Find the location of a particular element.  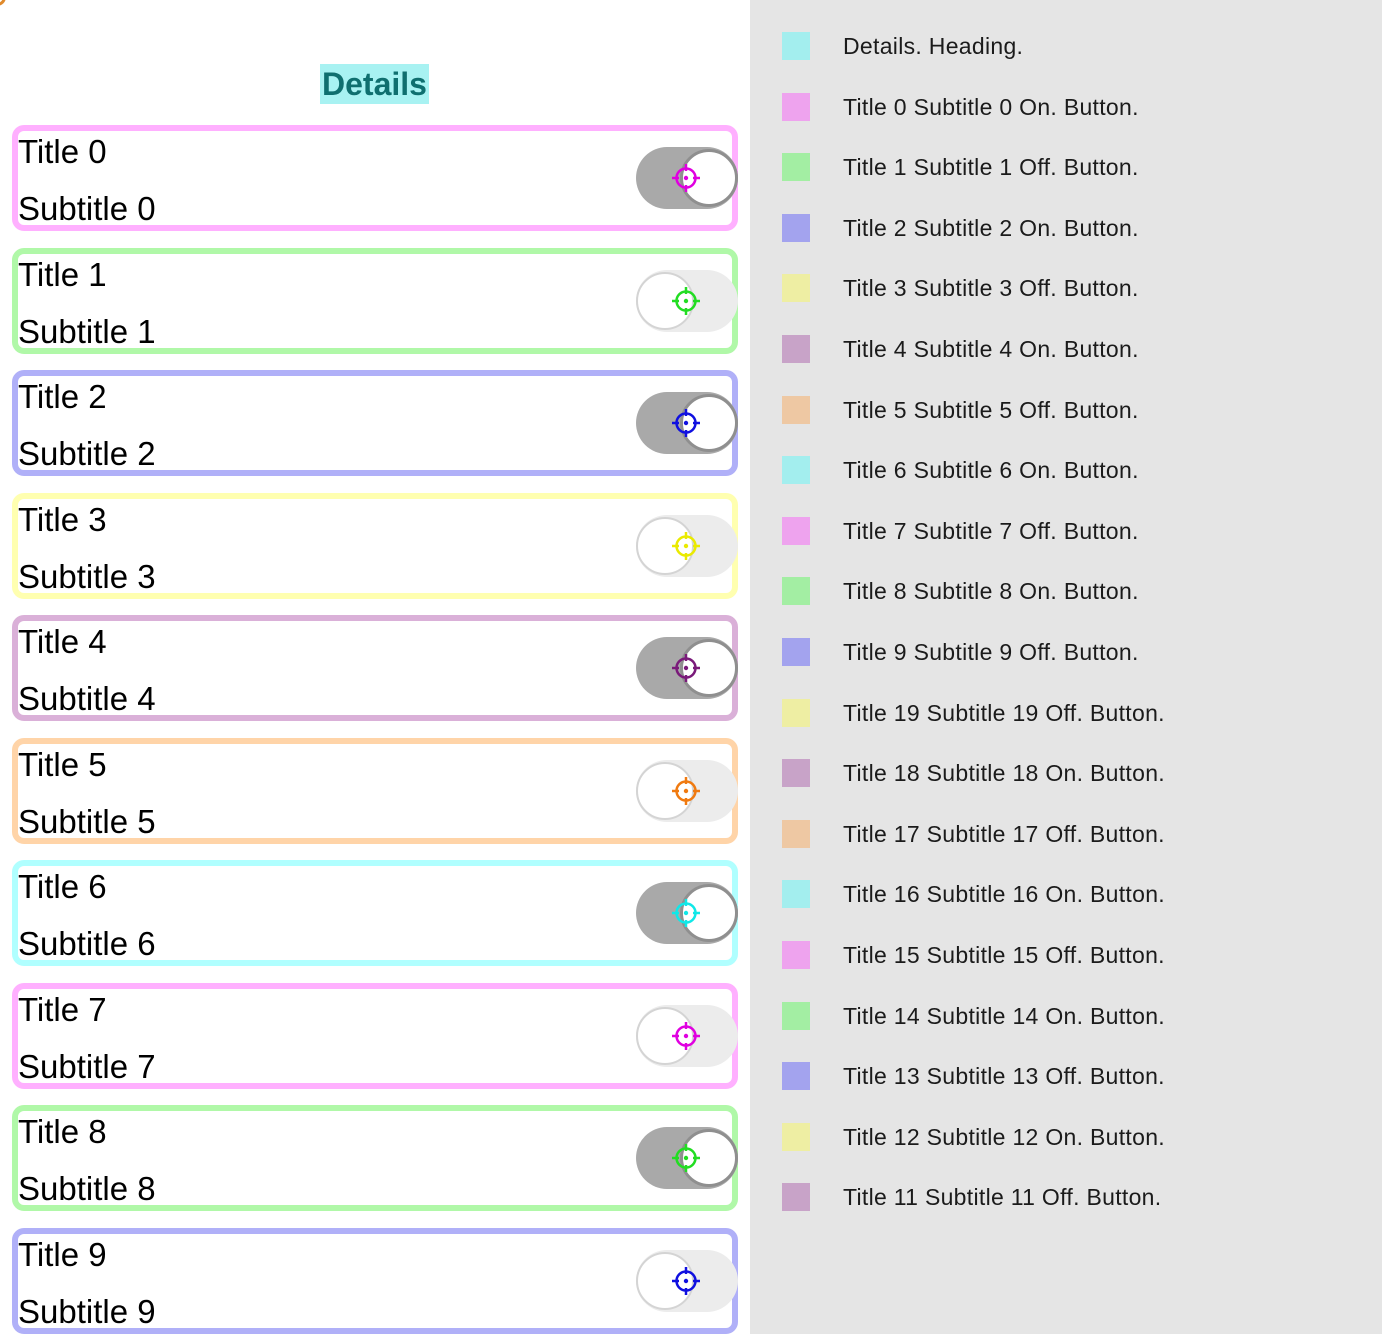

row-subtitle: Subtitle 6 is located at coordinates (87, 943).